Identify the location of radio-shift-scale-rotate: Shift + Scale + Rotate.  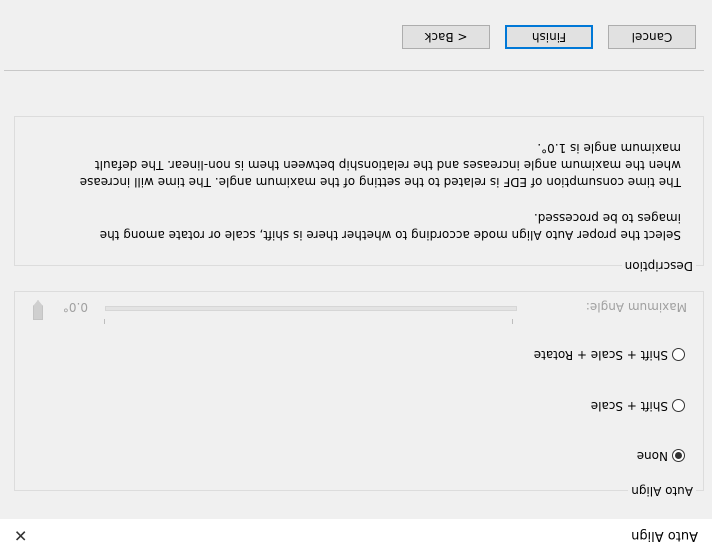
(609, 355).